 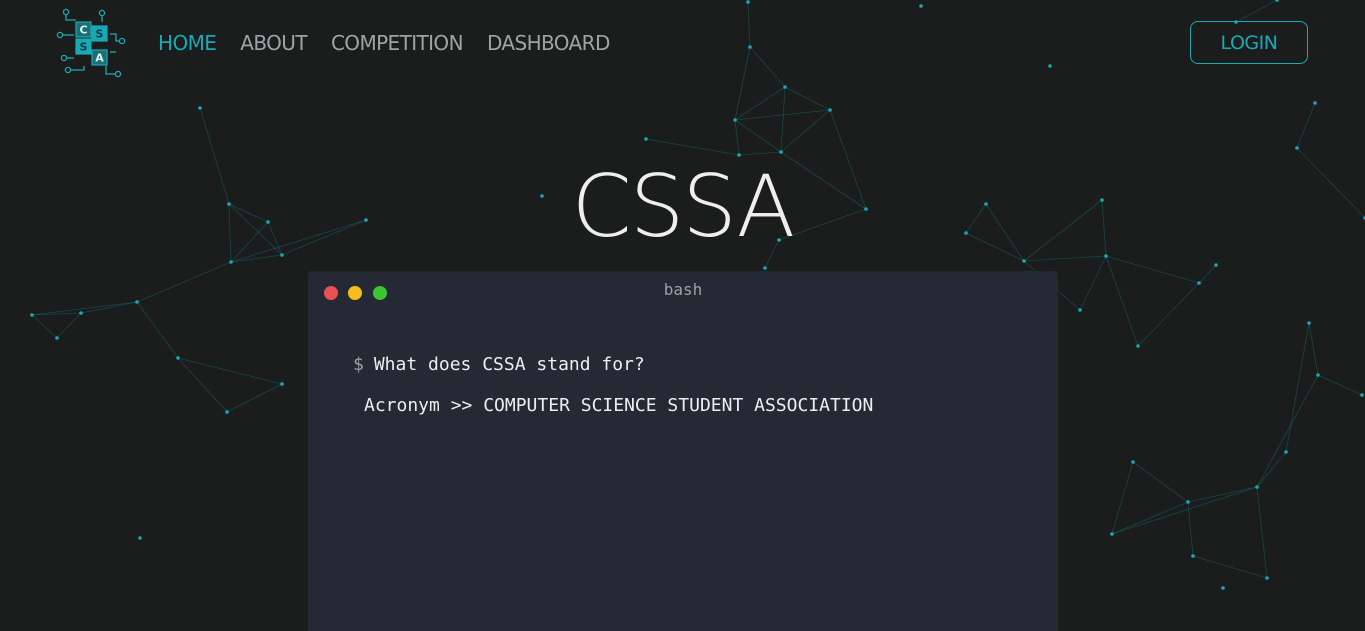 I want to click on nav-home-link: HOME, so click(x=187, y=43).